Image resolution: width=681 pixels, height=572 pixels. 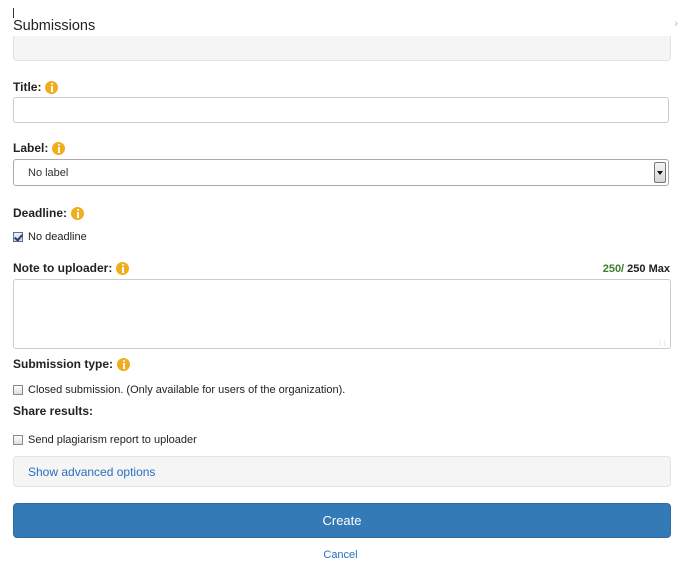 I want to click on create-button: Create, so click(x=342, y=520).